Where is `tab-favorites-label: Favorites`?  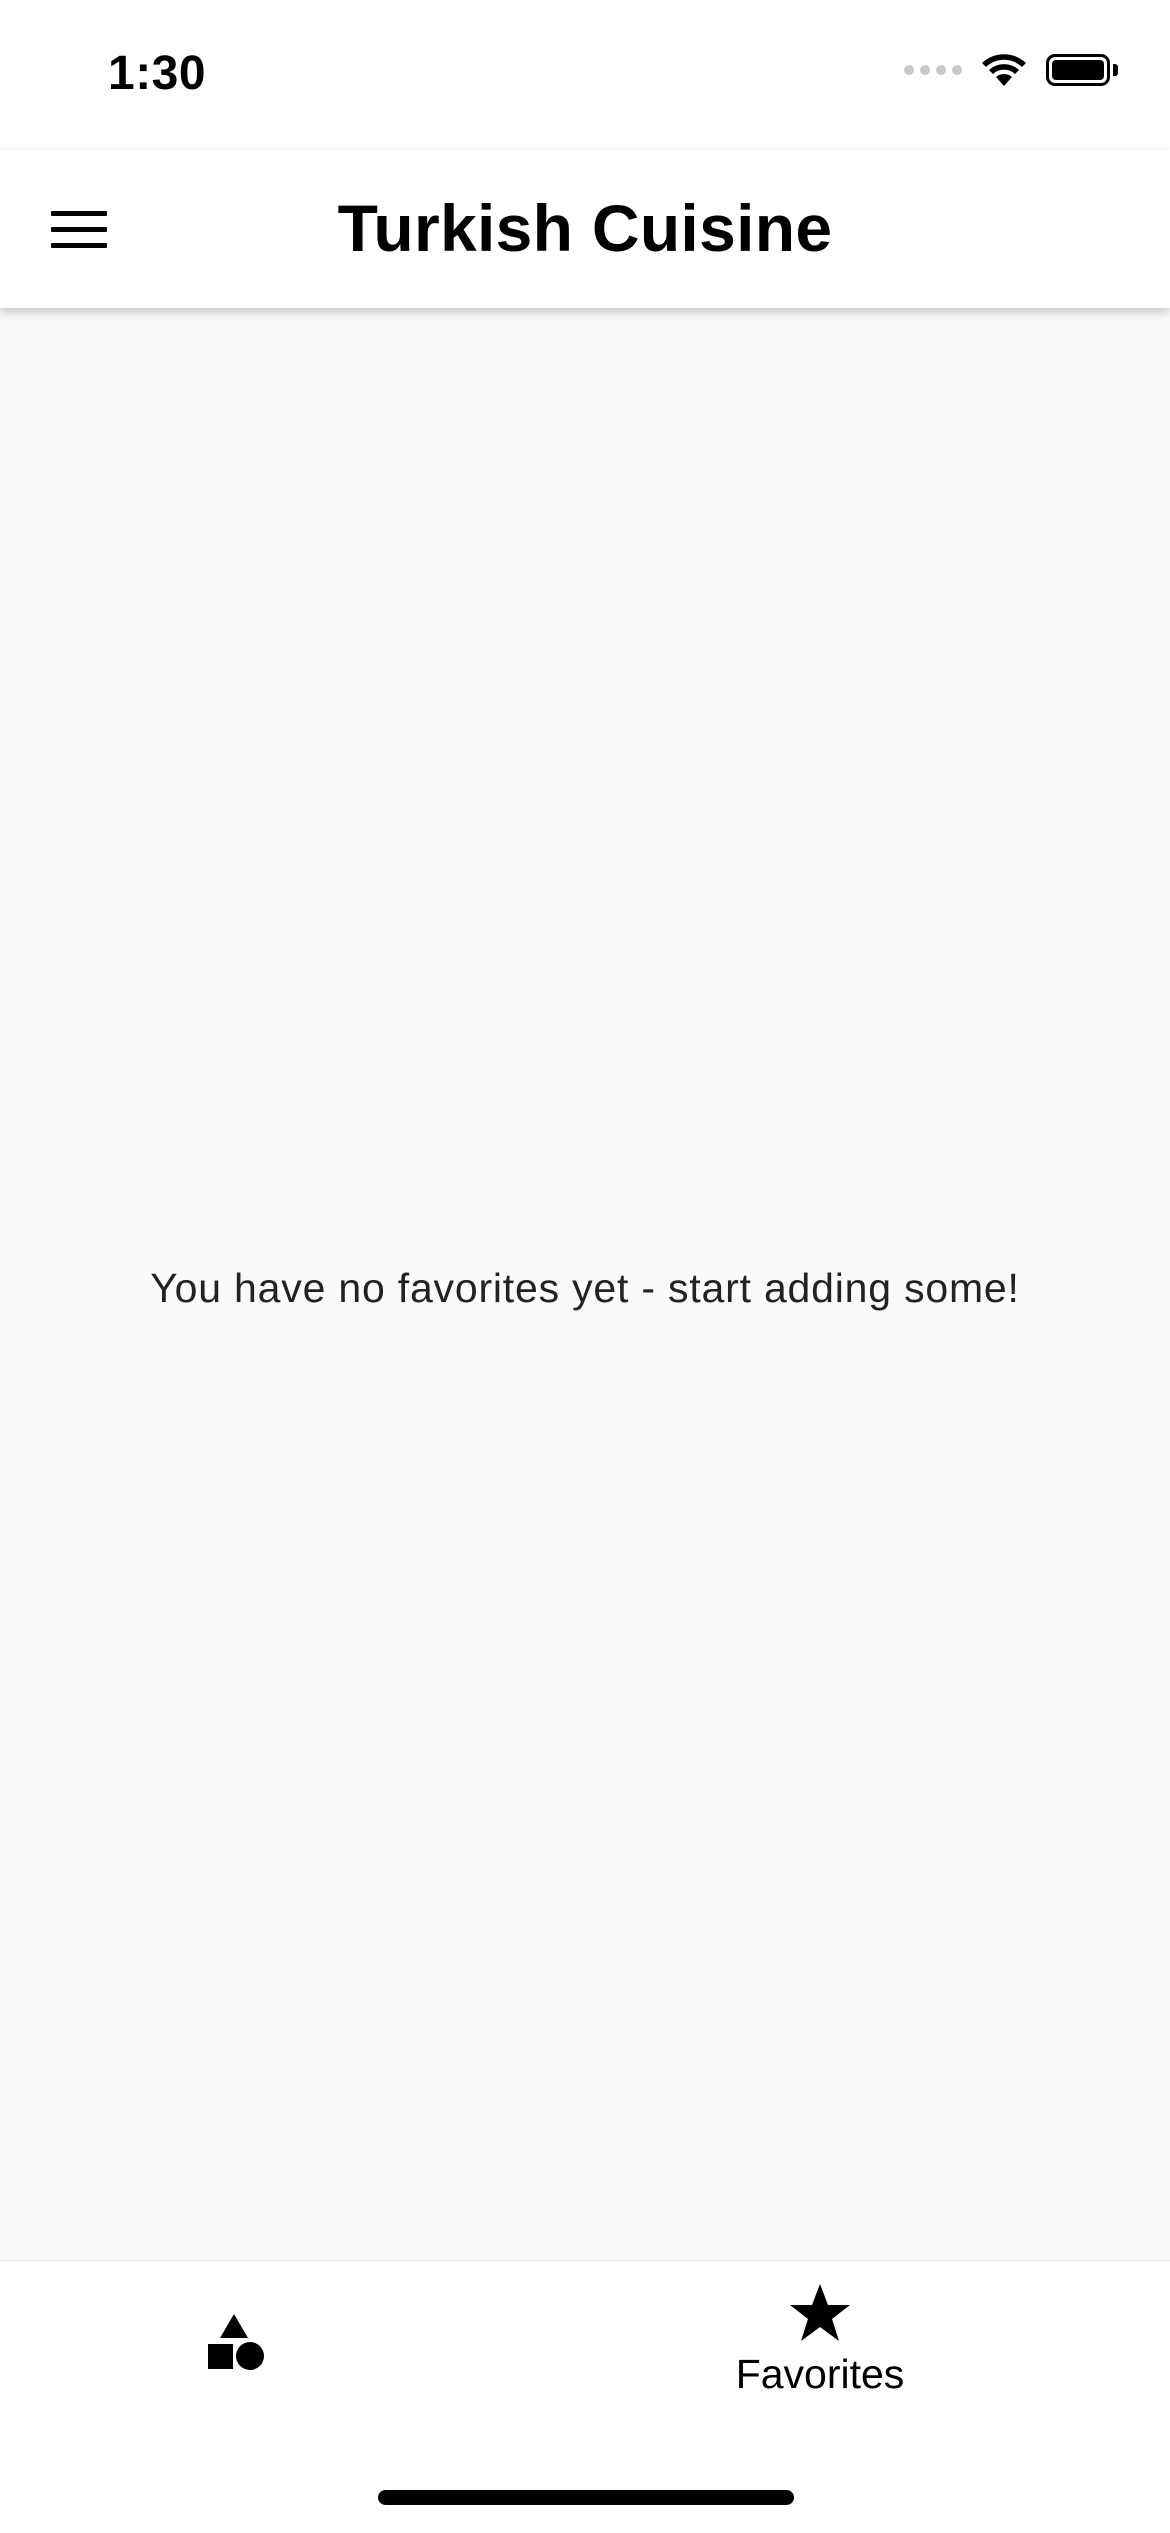
tab-favorites-label: Favorites is located at coordinates (820, 2374).